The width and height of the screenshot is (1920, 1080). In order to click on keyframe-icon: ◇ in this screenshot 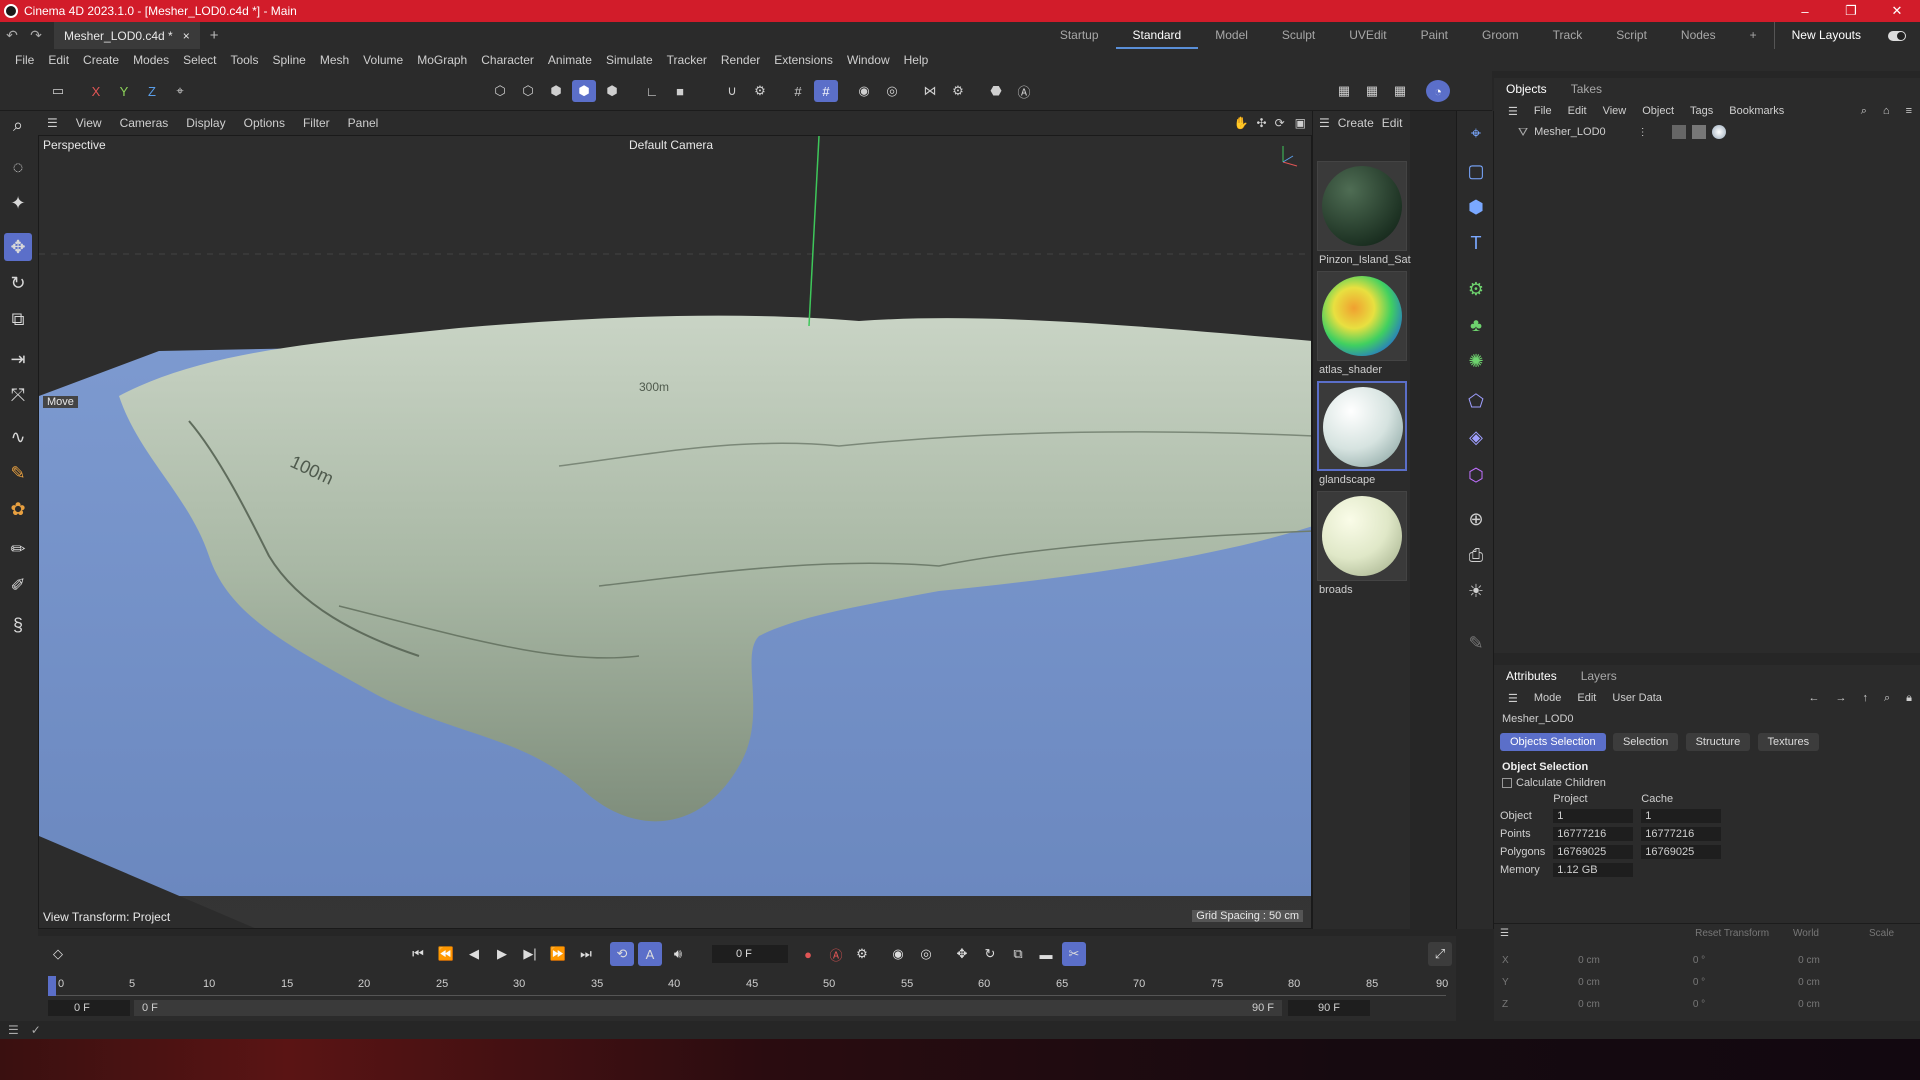, I will do `click(58, 954)`.